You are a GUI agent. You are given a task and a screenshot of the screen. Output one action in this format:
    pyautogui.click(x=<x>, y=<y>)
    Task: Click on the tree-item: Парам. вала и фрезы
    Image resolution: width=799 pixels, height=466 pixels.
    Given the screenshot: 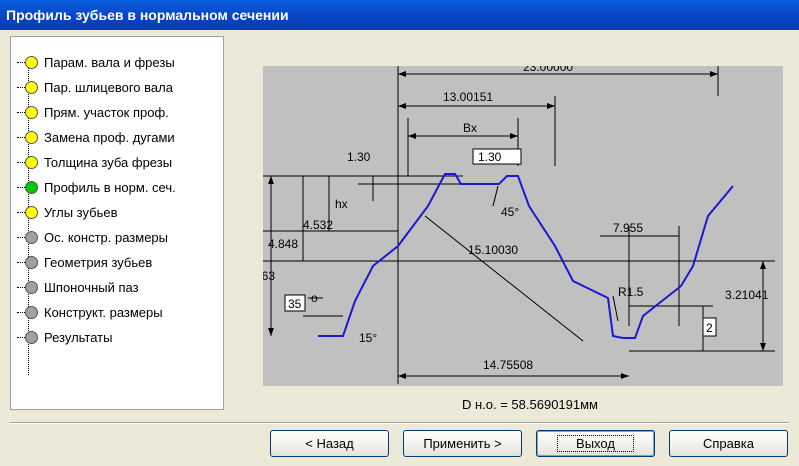 What is the action you would take?
    pyautogui.click(x=96, y=62)
    